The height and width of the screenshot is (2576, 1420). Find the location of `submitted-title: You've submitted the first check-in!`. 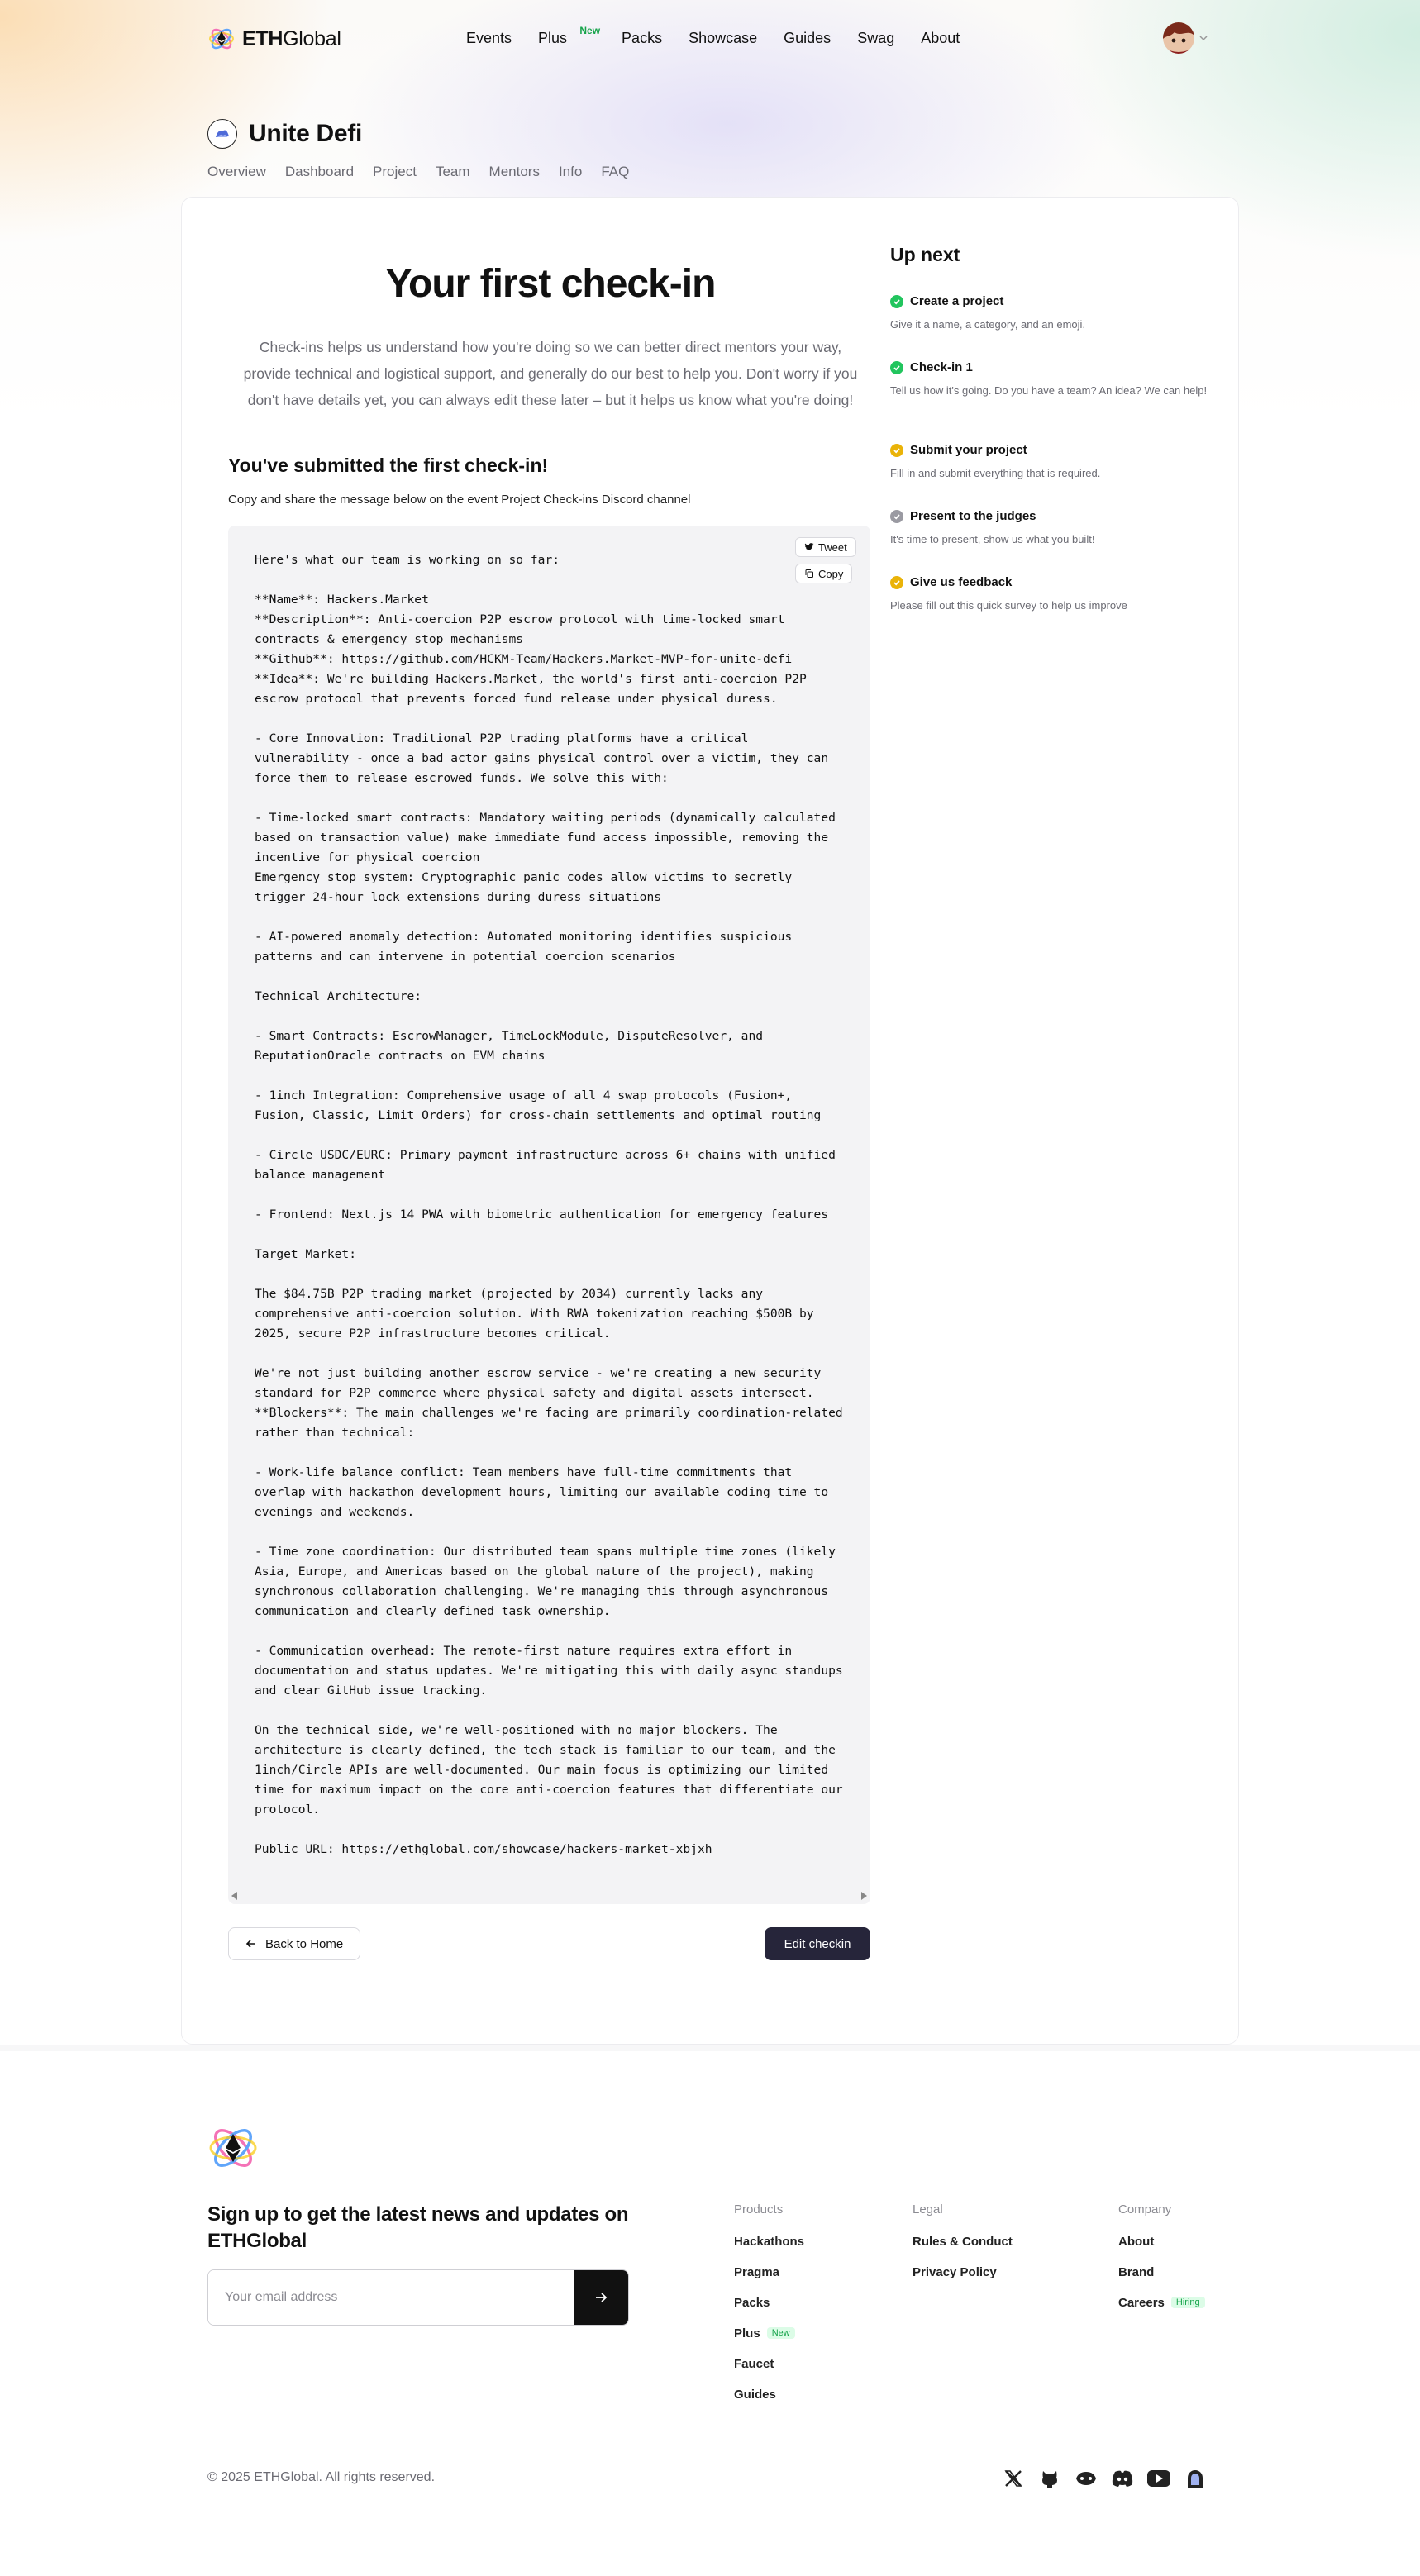

submitted-title: You've submitted the first check-in! is located at coordinates (388, 466).